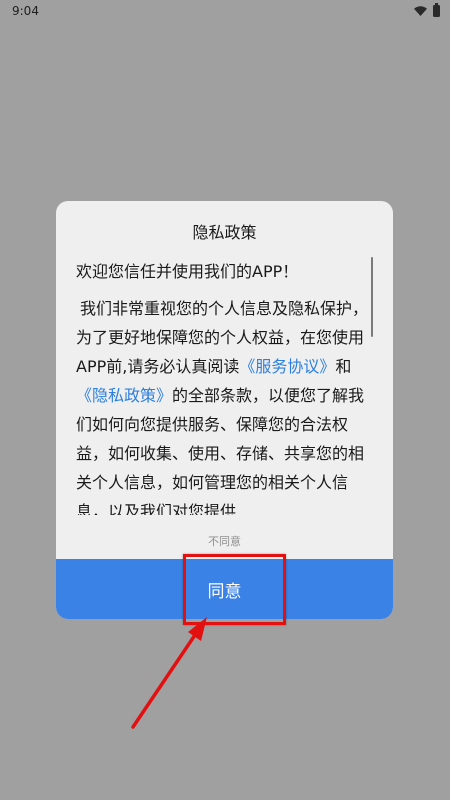 The height and width of the screenshot is (800, 450). Describe the element at coordinates (225, 11) in the screenshot. I see `status-bar: 9:04` at that location.